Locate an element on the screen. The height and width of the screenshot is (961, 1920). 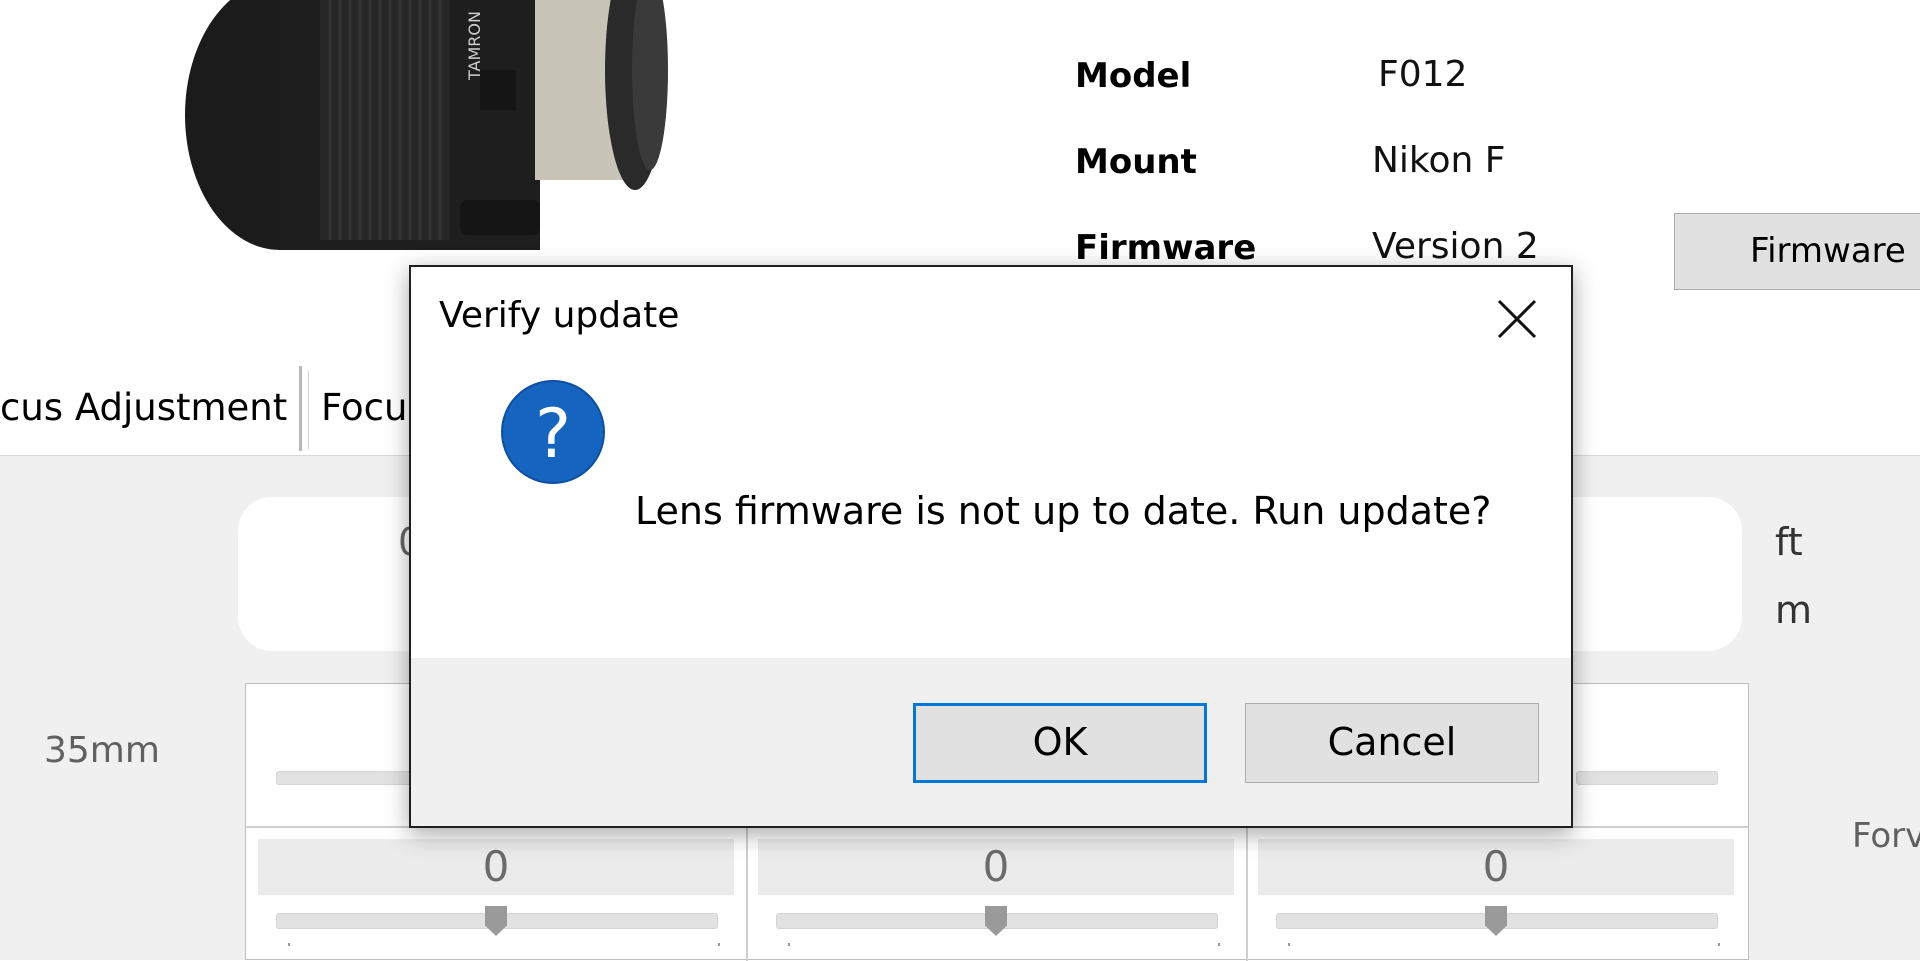
unit-ft-option: ft is located at coordinates (1789, 542).